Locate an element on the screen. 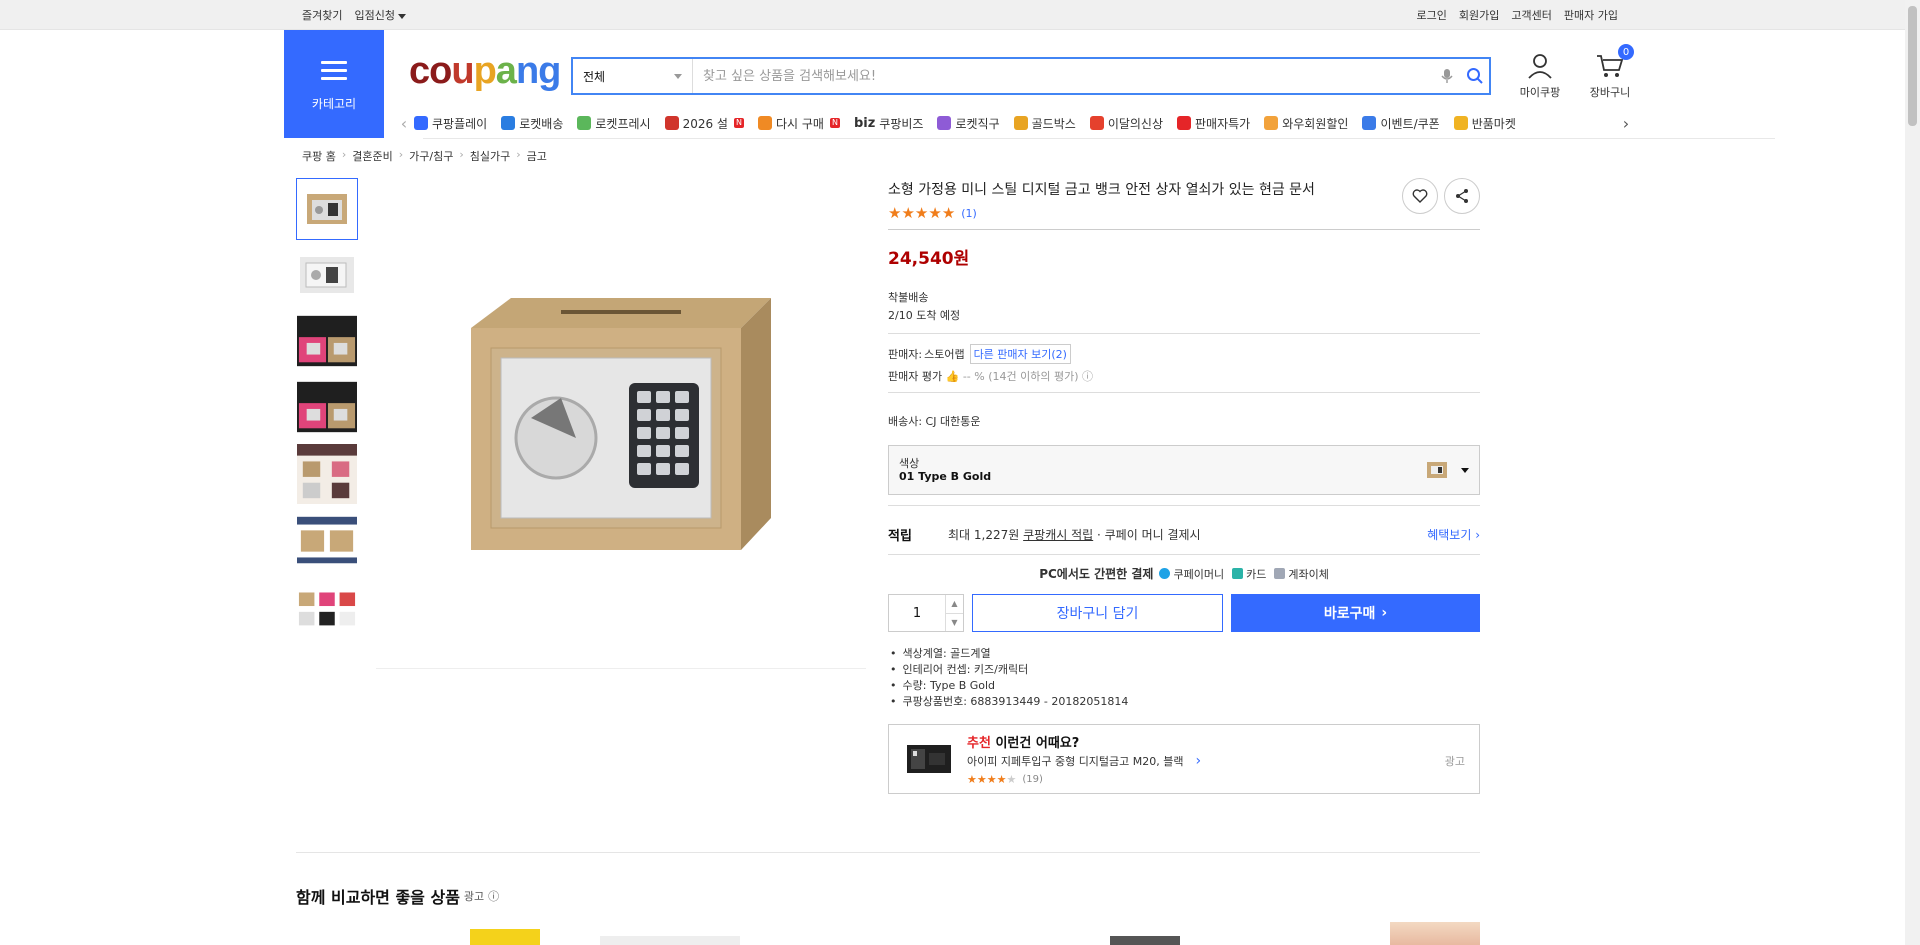 This screenshot has height=945, width=1920. search-icon is located at coordinates (1475, 76).